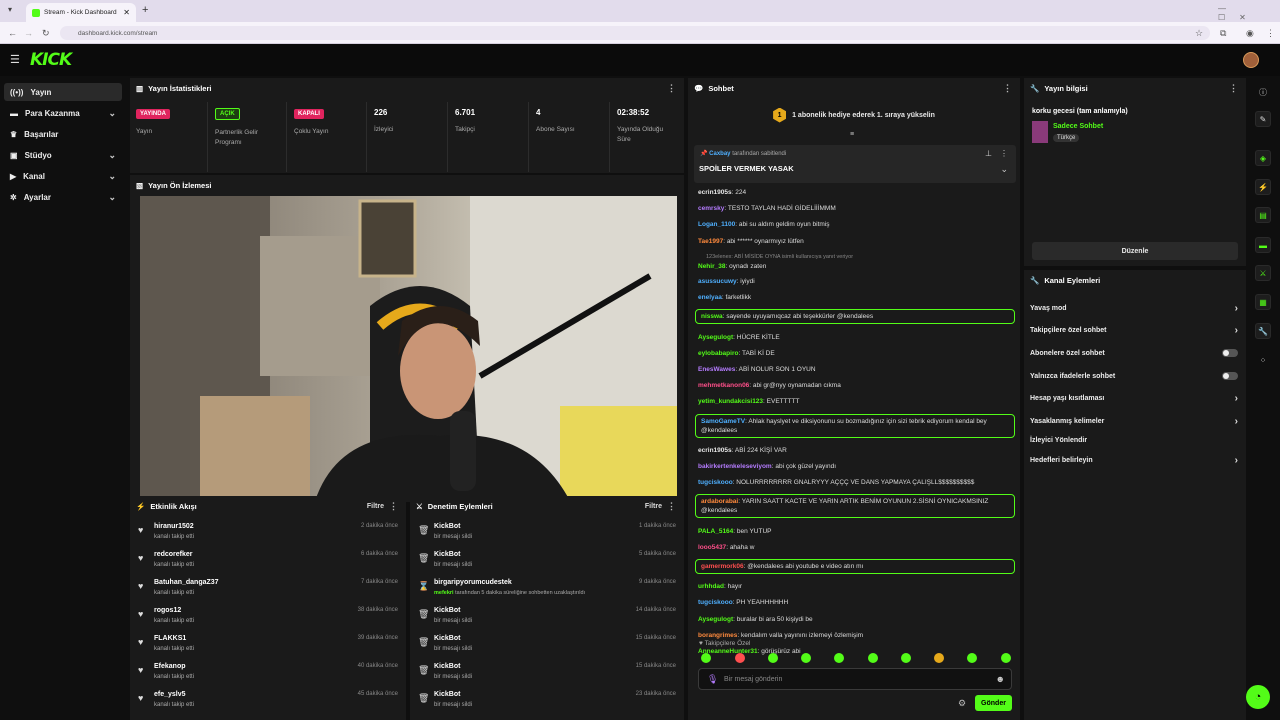 This screenshot has height=720, width=1280. I want to click on category-name: Sadece Sohbet, so click(1078, 126).